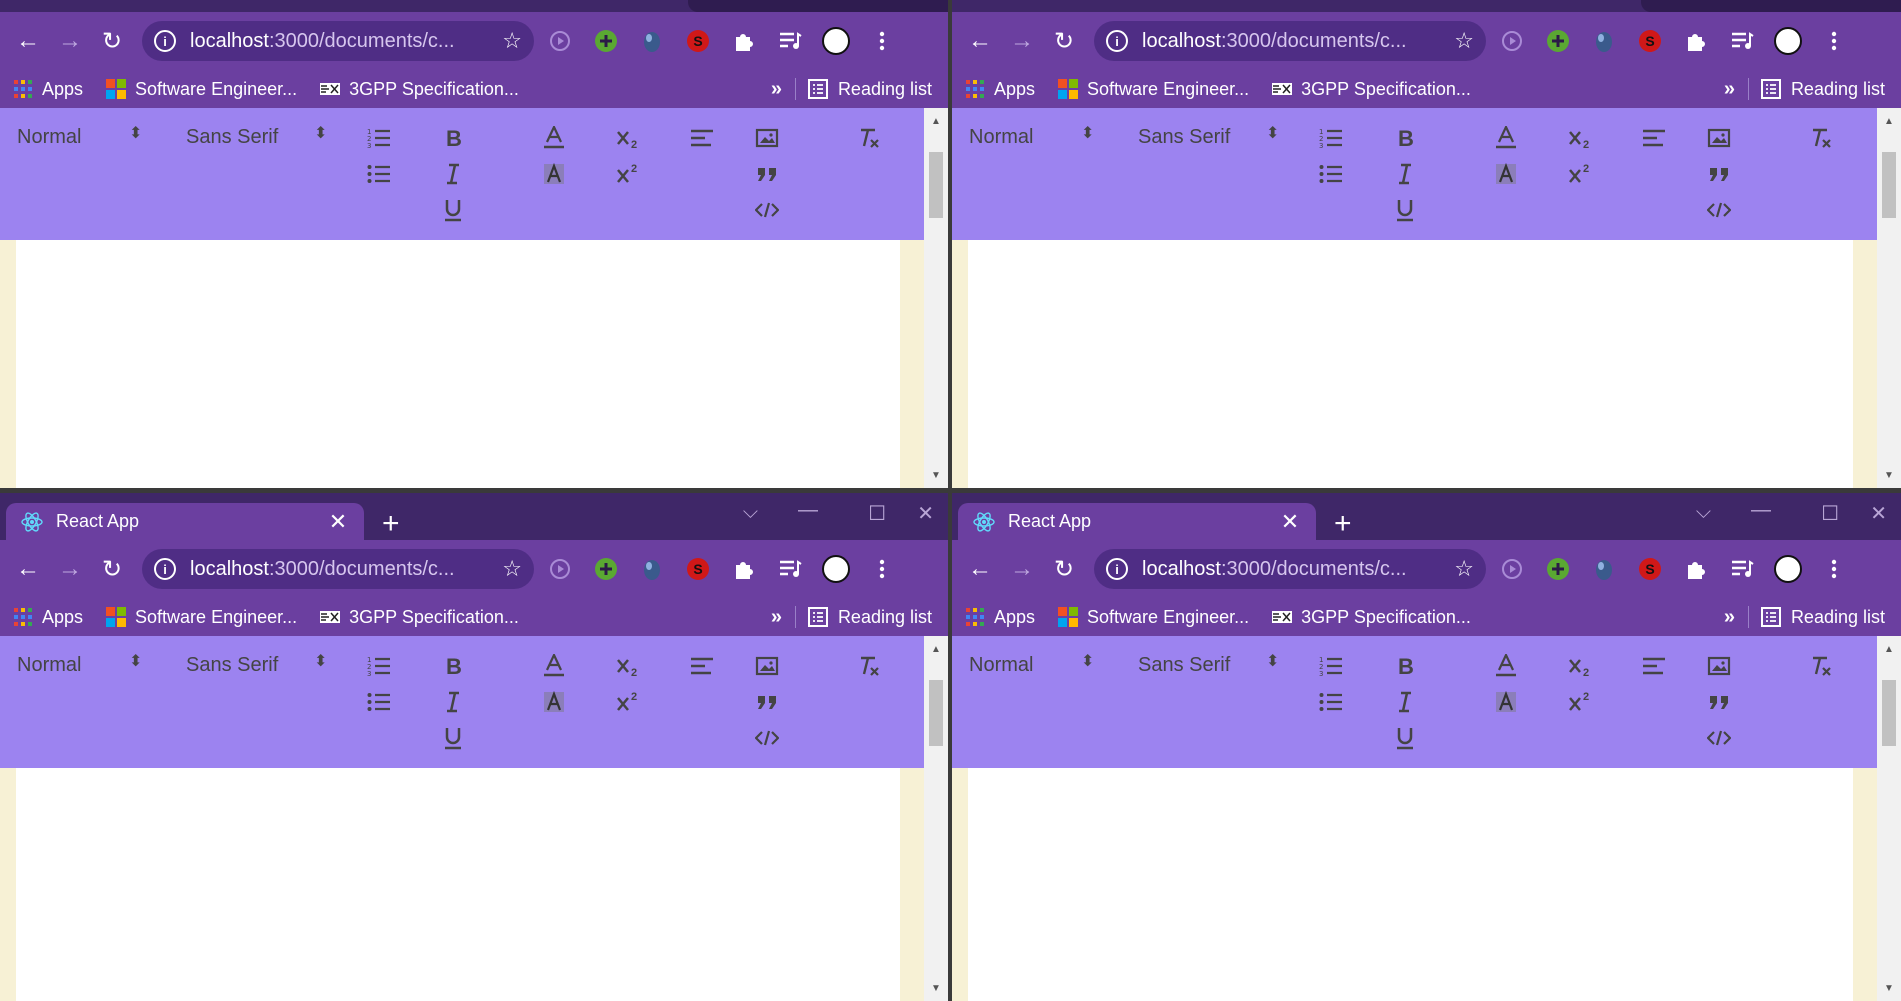 The width and height of the screenshot is (1901, 1001). Describe the element at coordinates (70, 41) in the screenshot. I see `forward-button: →` at that location.